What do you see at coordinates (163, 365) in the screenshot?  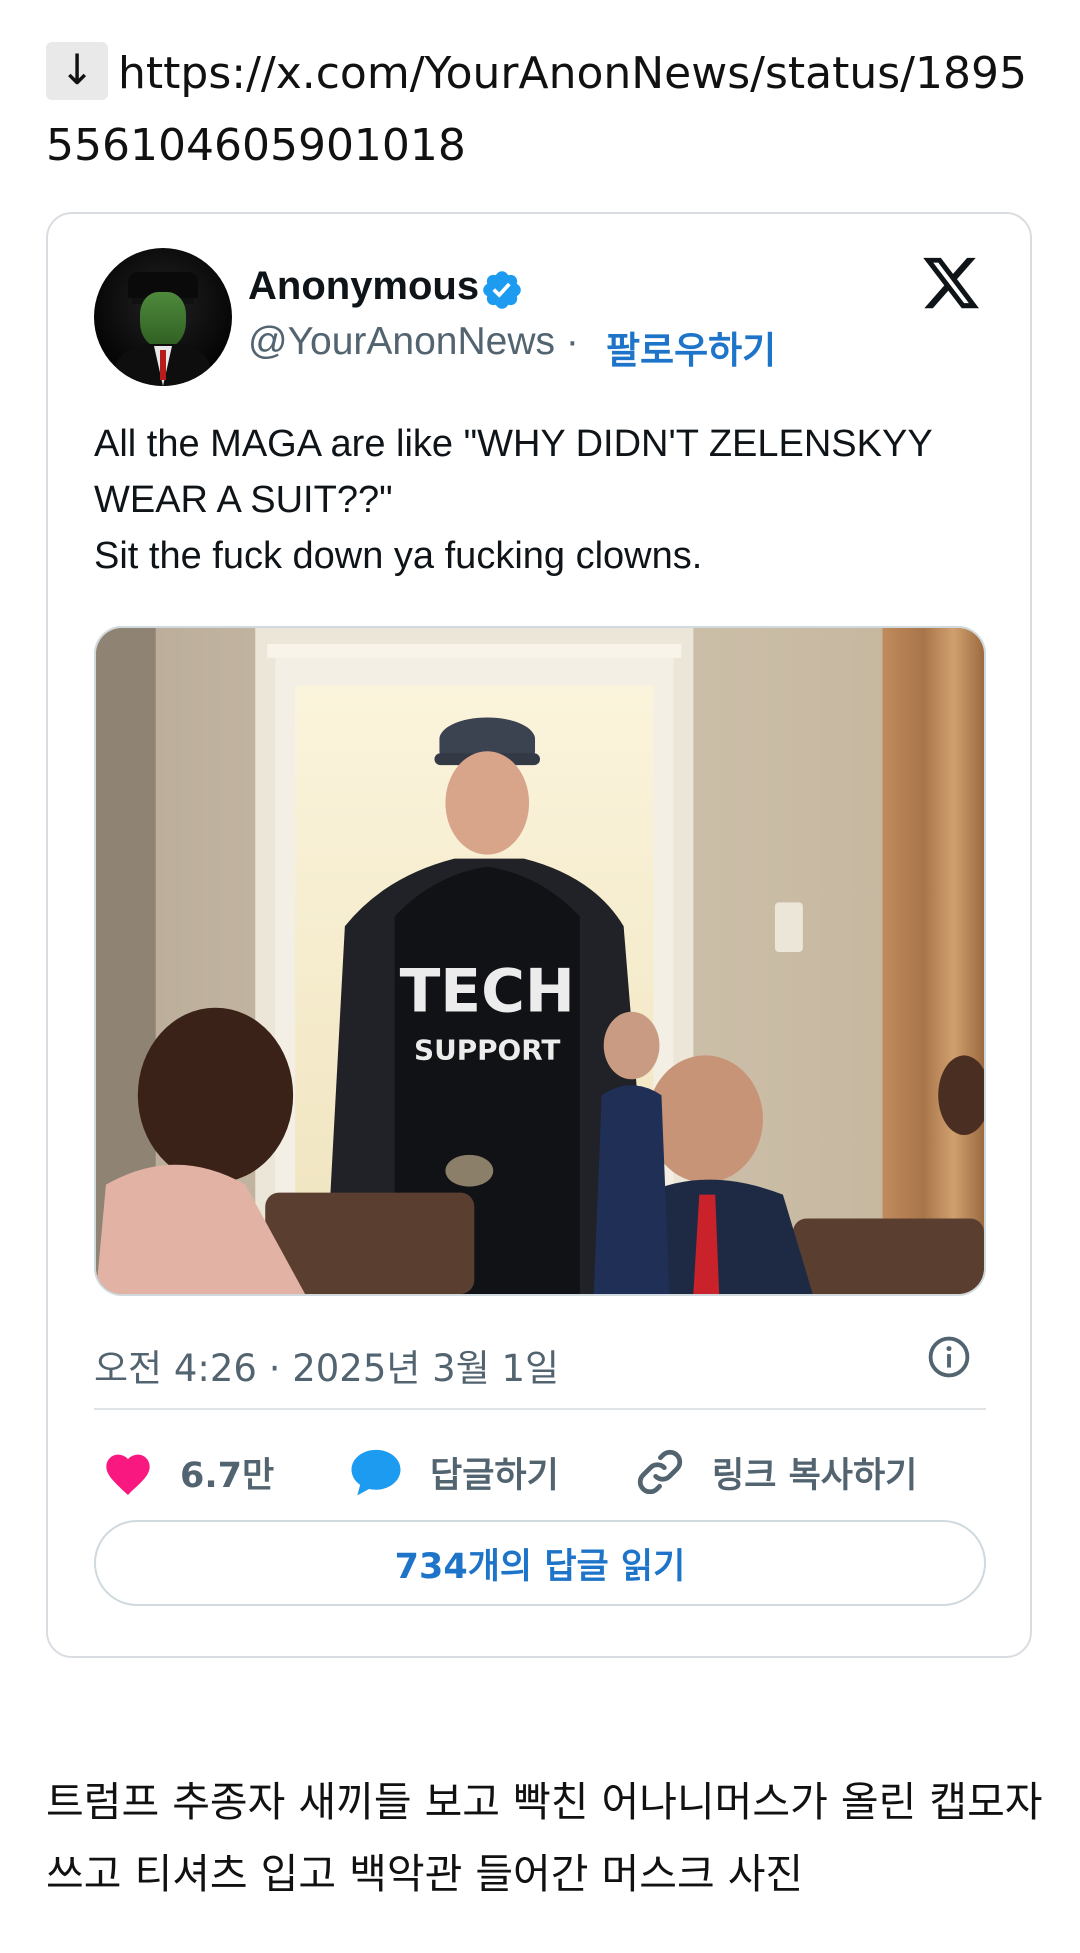 I see `avatar-tie` at bounding box center [163, 365].